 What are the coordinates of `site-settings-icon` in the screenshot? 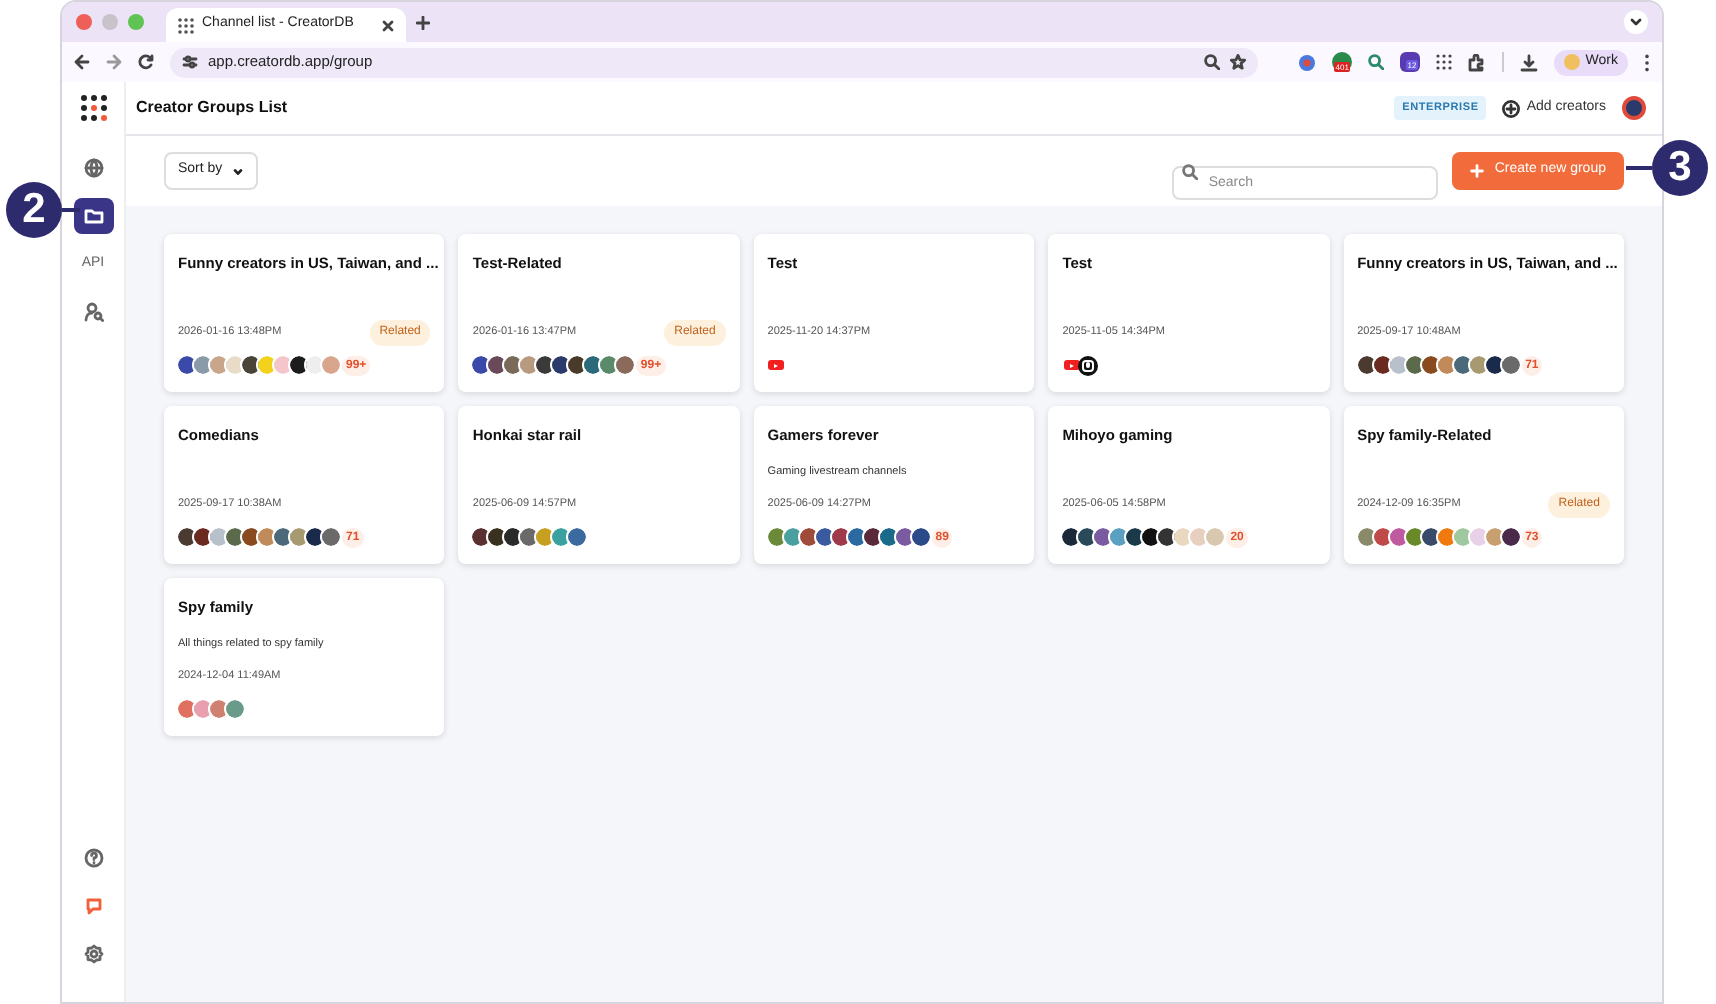 It's located at (190, 62).